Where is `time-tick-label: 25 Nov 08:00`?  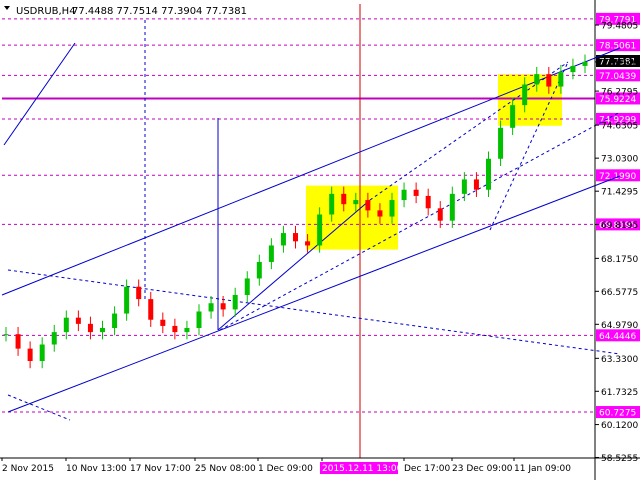 time-tick-label: 25 Nov 08:00 is located at coordinates (225, 469).